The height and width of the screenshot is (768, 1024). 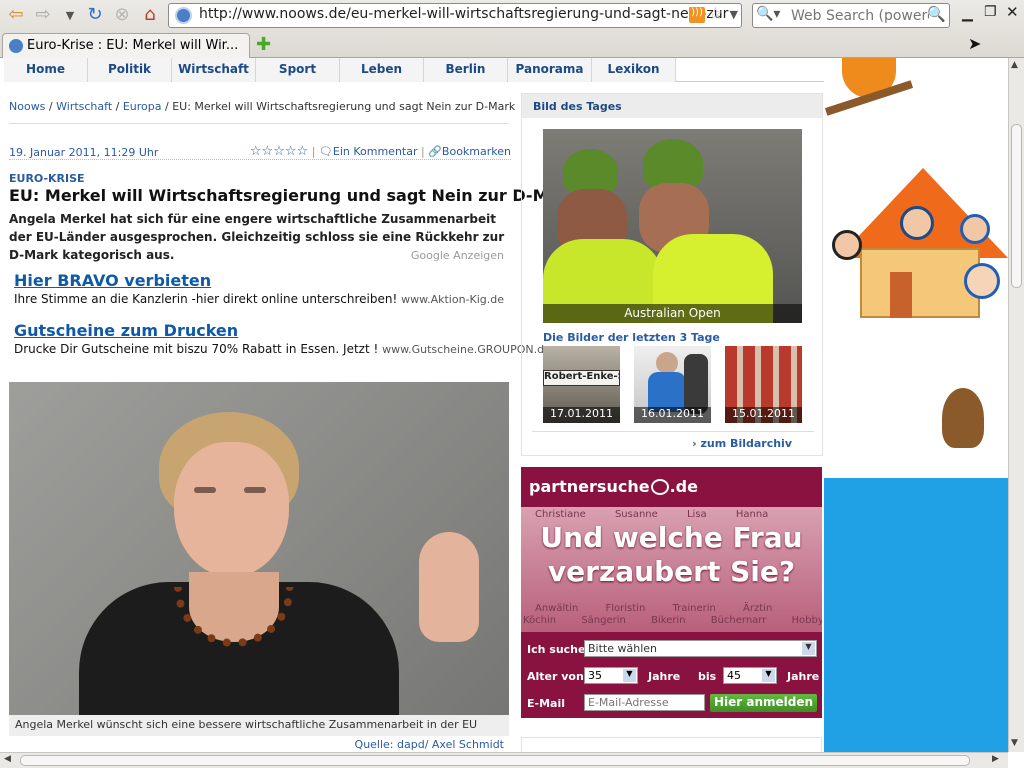 I want to click on search-bar: 🔍▾ 🔍, so click(x=851, y=15).